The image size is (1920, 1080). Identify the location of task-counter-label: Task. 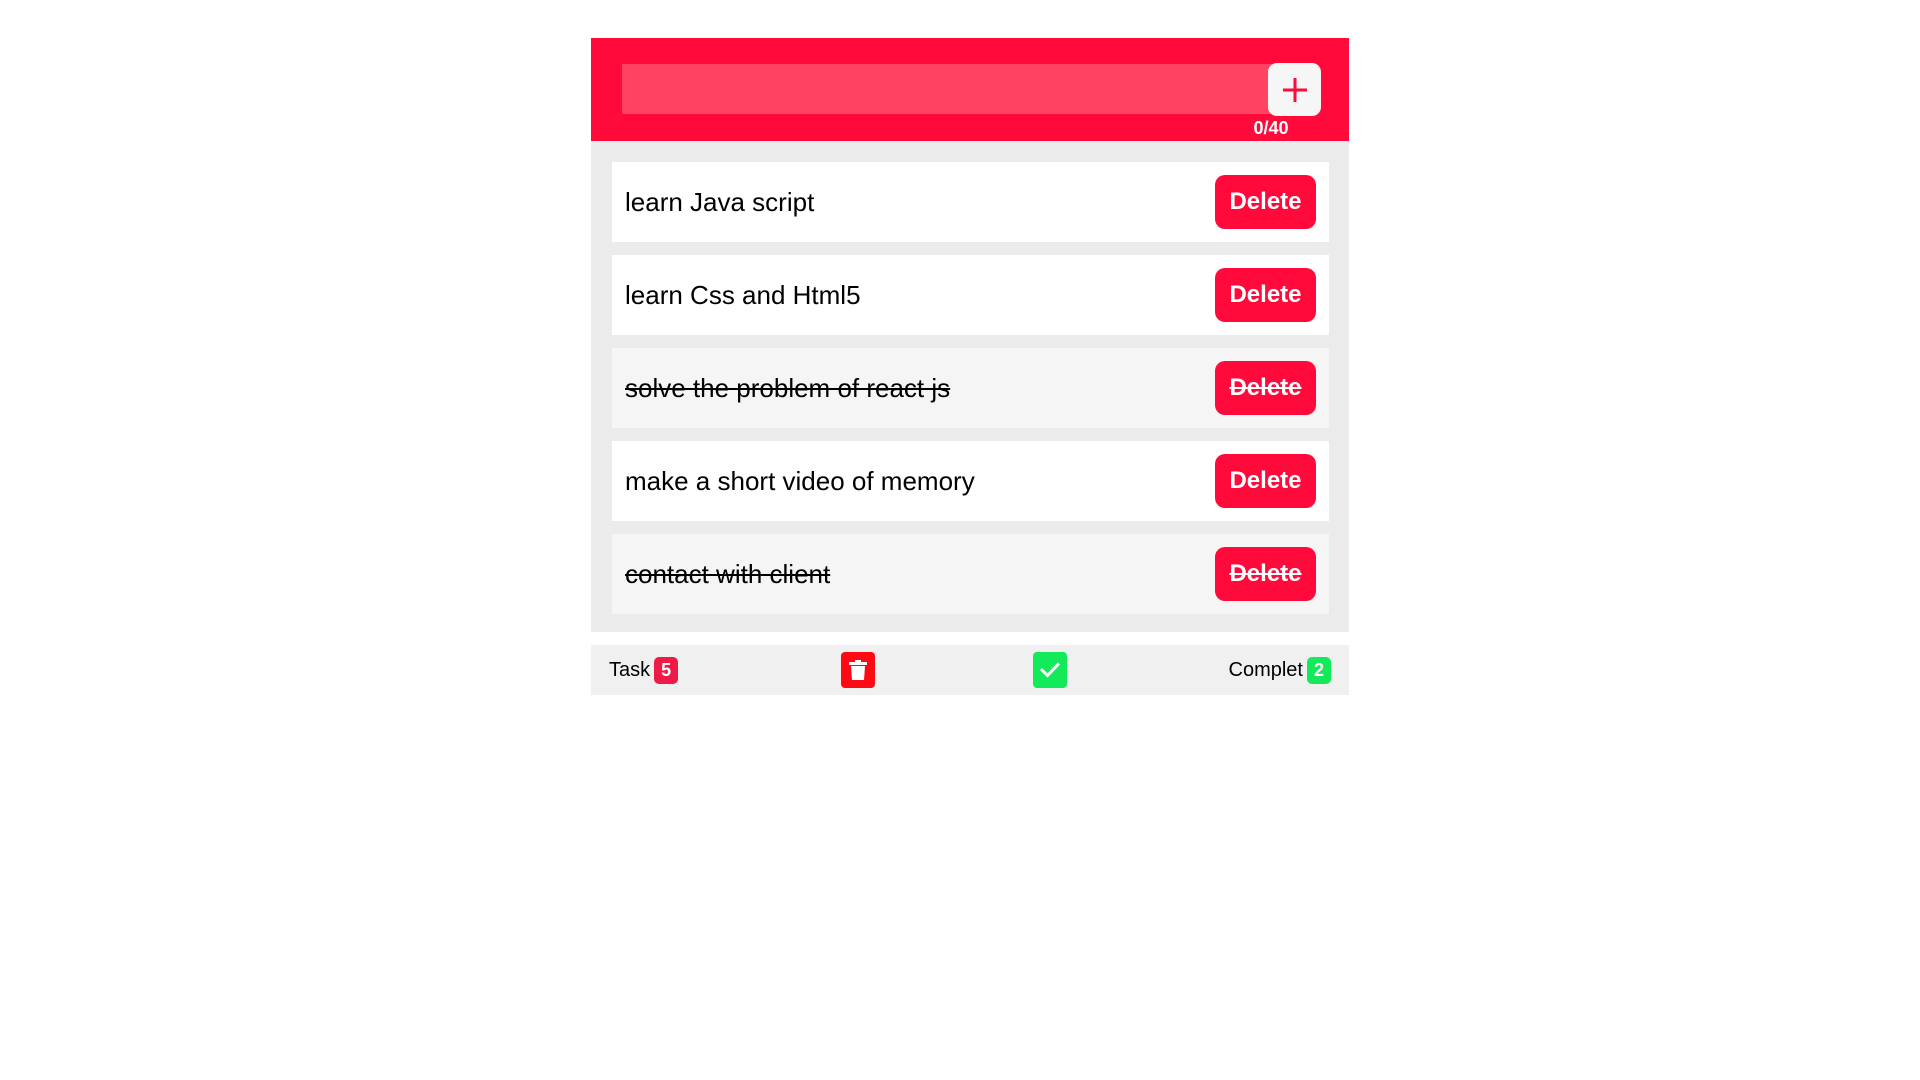
(630, 669).